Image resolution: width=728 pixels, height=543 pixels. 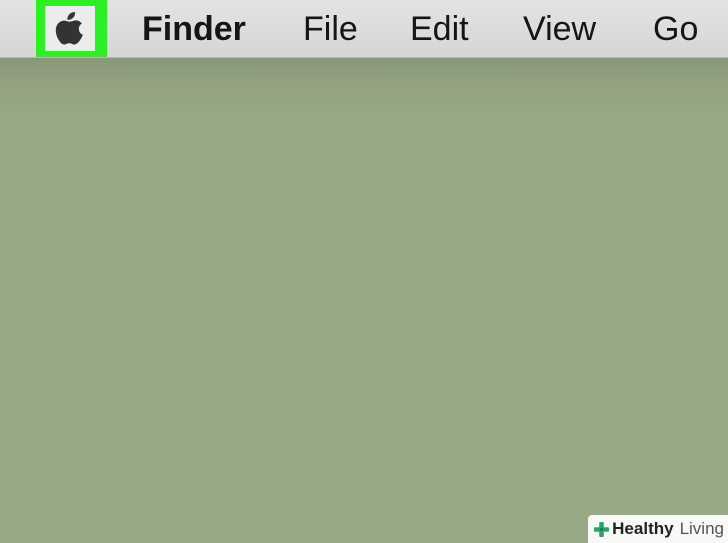 What do you see at coordinates (194, 28) in the screenshot?
I see `finder-menu: Finder` at bounding box center [194, 28].